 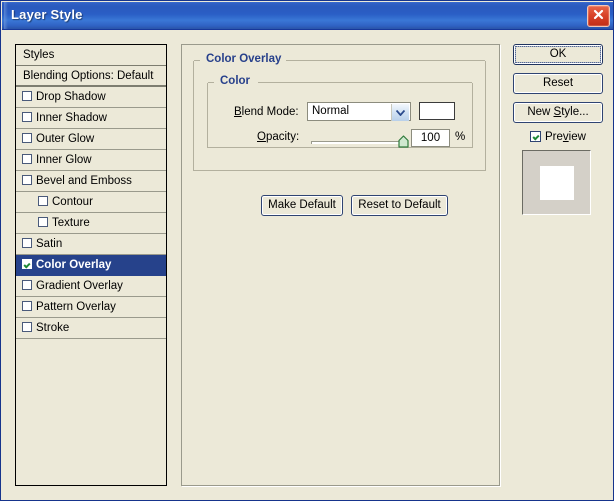 What do you see at coordinates (559, 144) in the screenshot?
I see `dialog-actions-column: OK Reset New Style... Preview` at bounding box center [559, 144].